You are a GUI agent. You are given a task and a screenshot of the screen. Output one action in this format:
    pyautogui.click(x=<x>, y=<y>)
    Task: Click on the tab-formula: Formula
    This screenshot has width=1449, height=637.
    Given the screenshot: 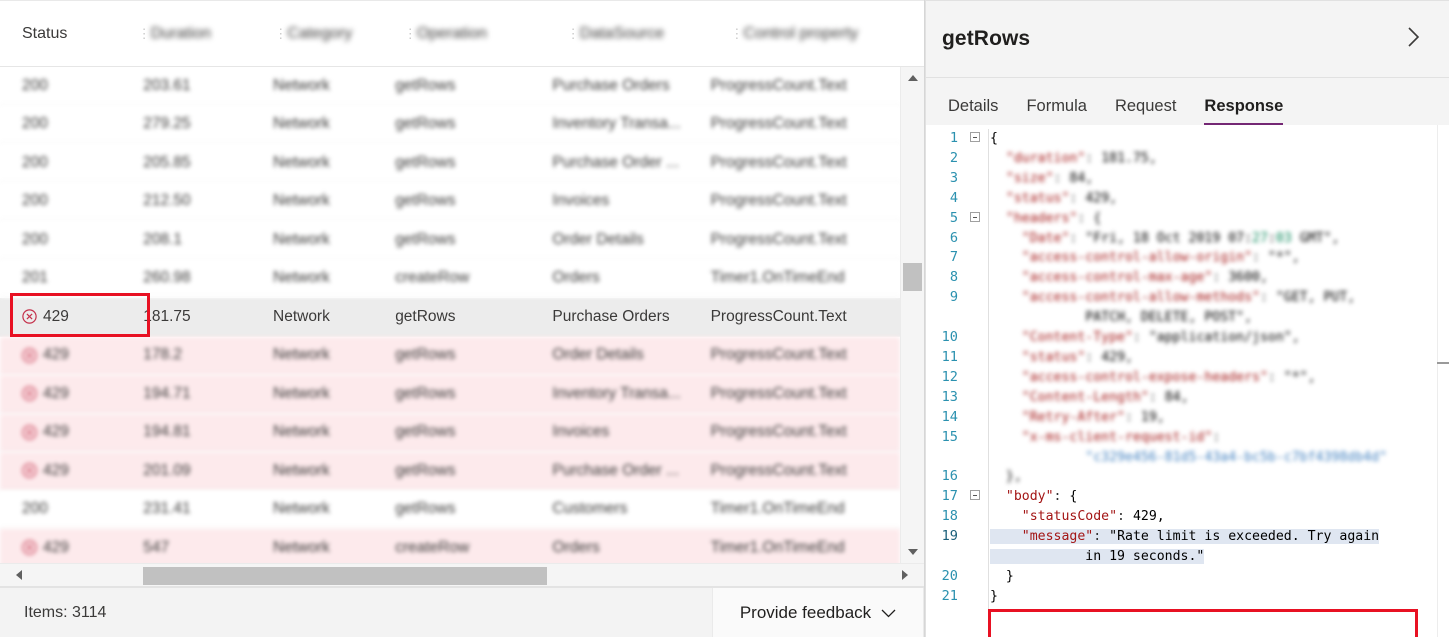 What is the action you would take?
    pyautogui.click(x=1056, y=111)
    